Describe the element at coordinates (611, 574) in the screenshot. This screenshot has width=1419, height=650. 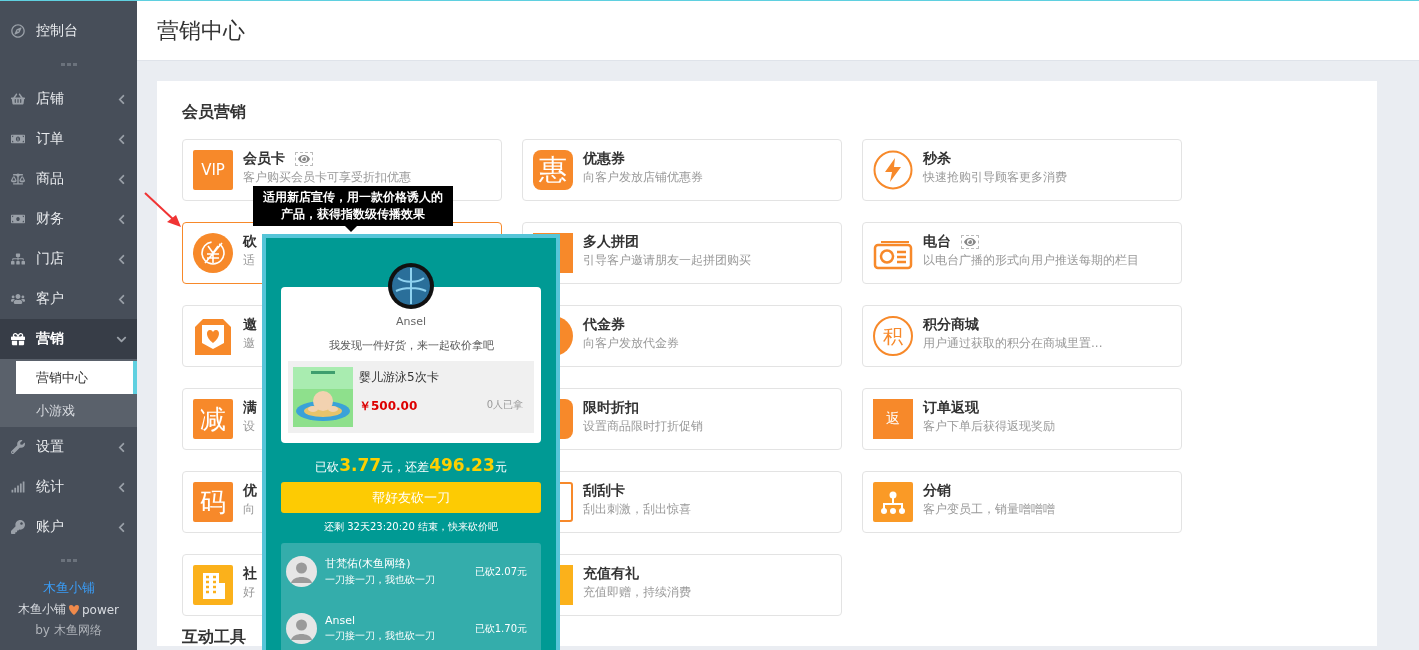
I see `card-title: 充值有礼` at that location.